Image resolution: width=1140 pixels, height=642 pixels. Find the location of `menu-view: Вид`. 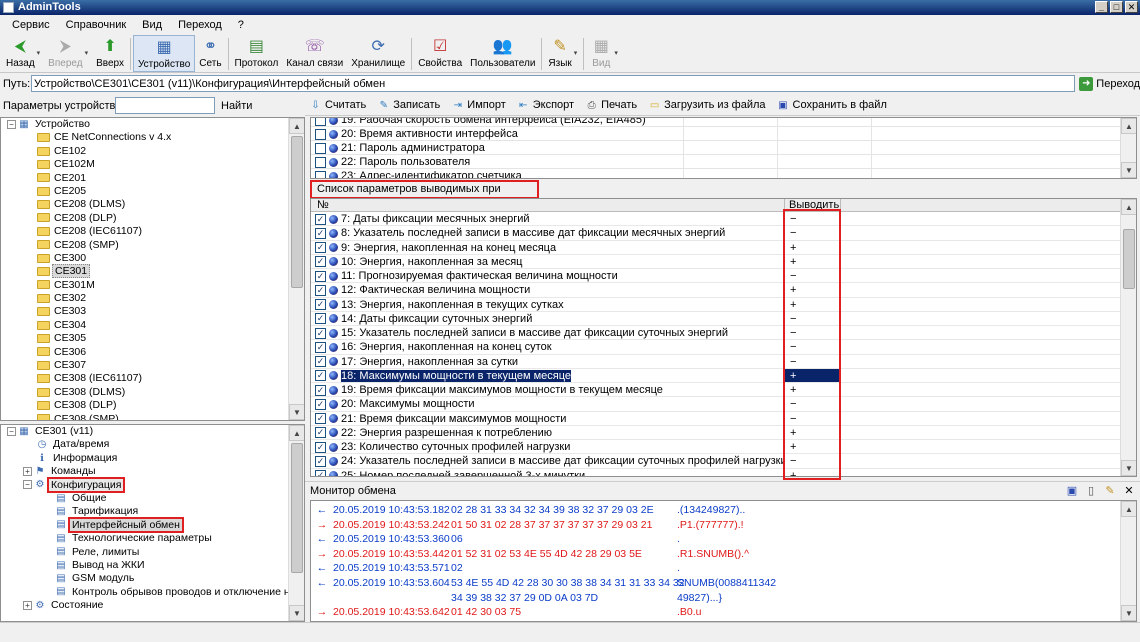

menu-view: Вид is located at coordinates (152, 25).